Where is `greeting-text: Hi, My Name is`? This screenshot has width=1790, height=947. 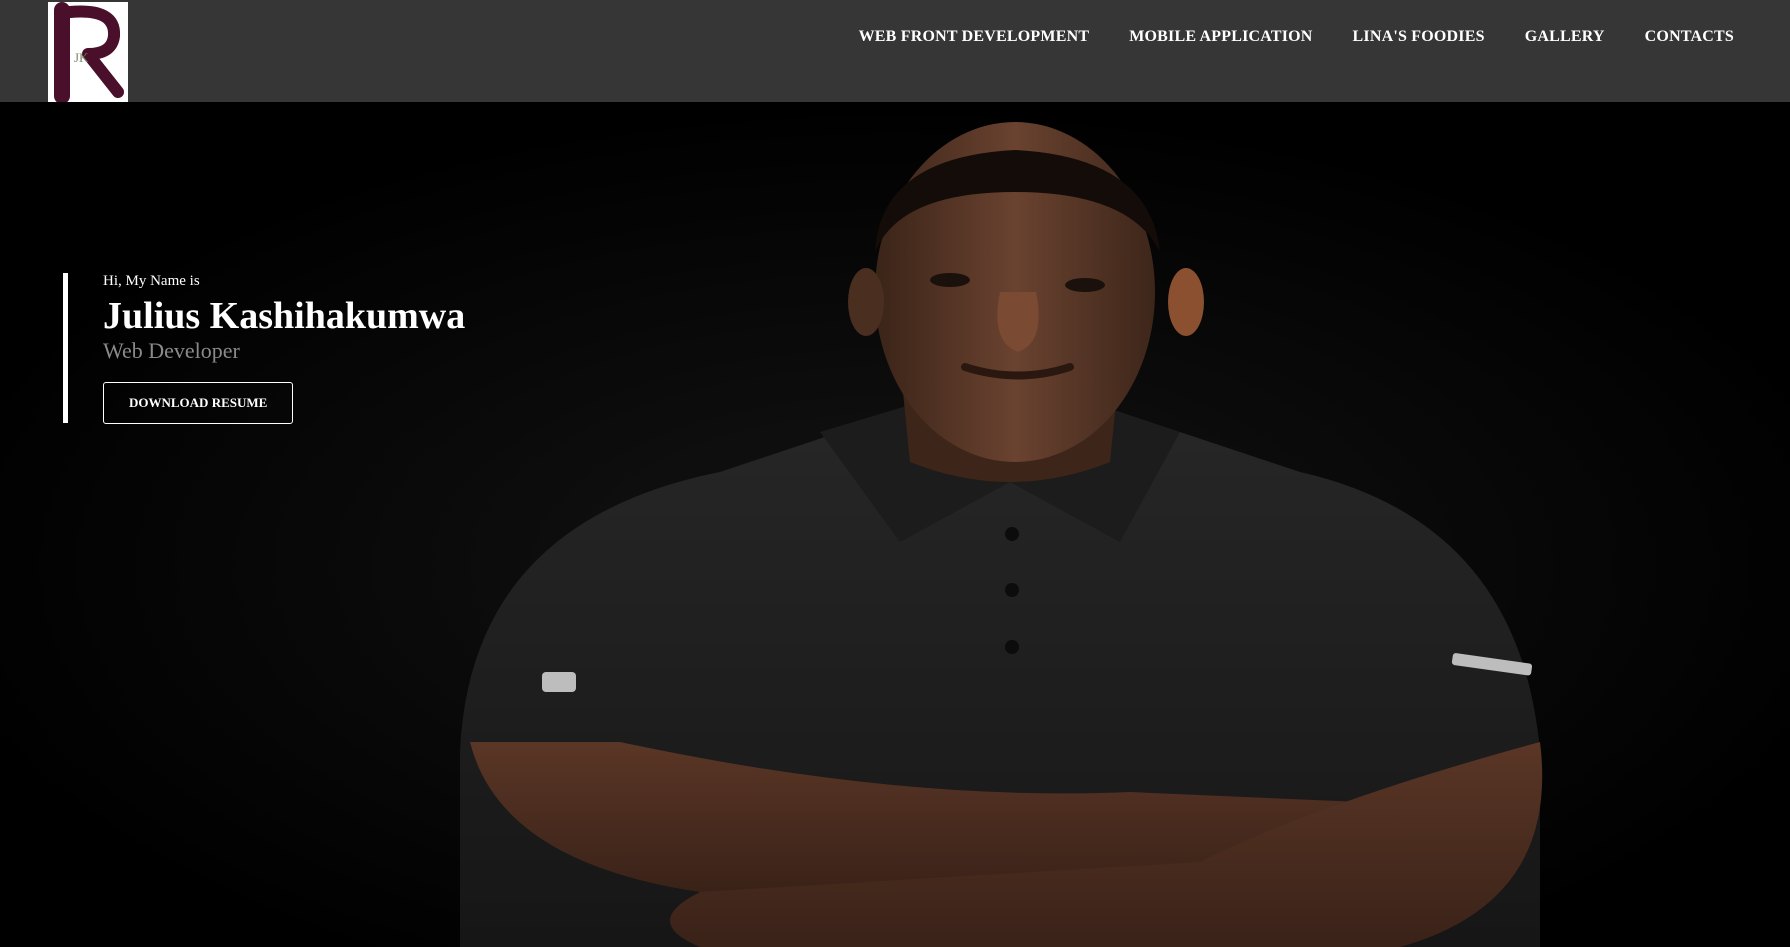
greeting-text: Hi, My Name is is located at coordinates (151, 281).